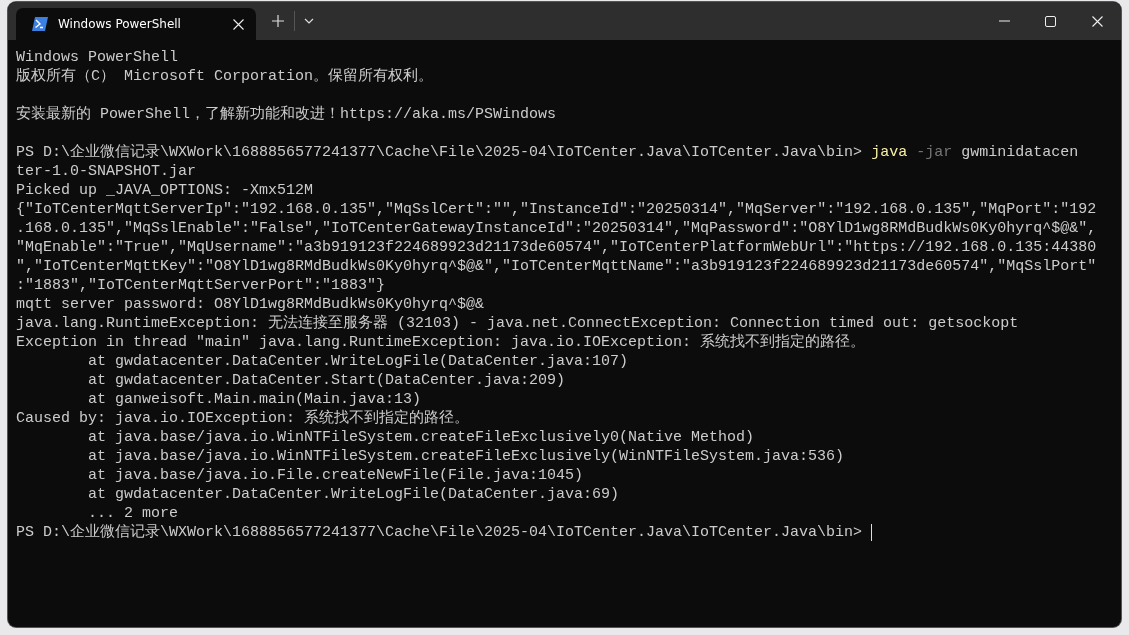  What do you see at coordinates (132, 513) in the screenshot?
I see `stack-trace-line: ... 2 more` at bounding box center [132, 513].